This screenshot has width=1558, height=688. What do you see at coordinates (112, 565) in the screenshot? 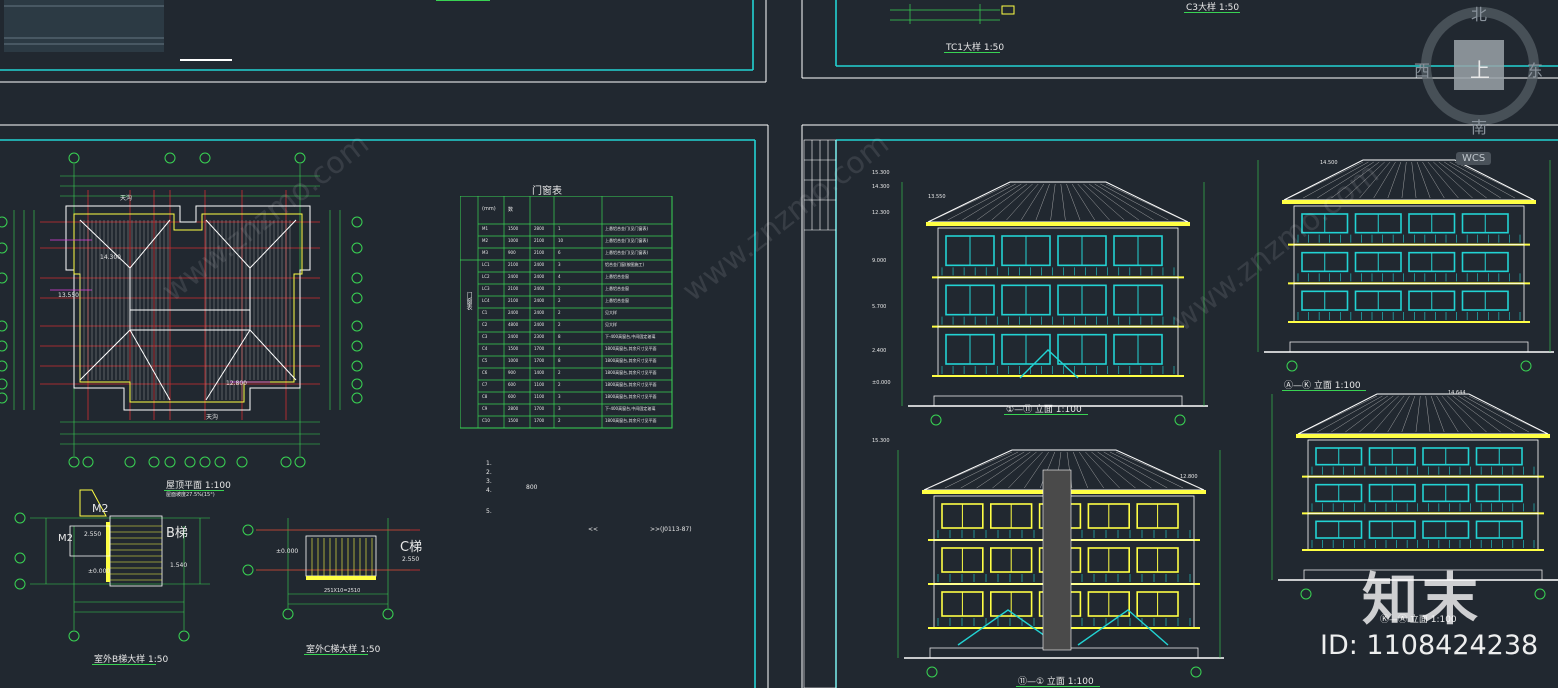
I see `stair-b-drawing` at bounding box center [112, 565].